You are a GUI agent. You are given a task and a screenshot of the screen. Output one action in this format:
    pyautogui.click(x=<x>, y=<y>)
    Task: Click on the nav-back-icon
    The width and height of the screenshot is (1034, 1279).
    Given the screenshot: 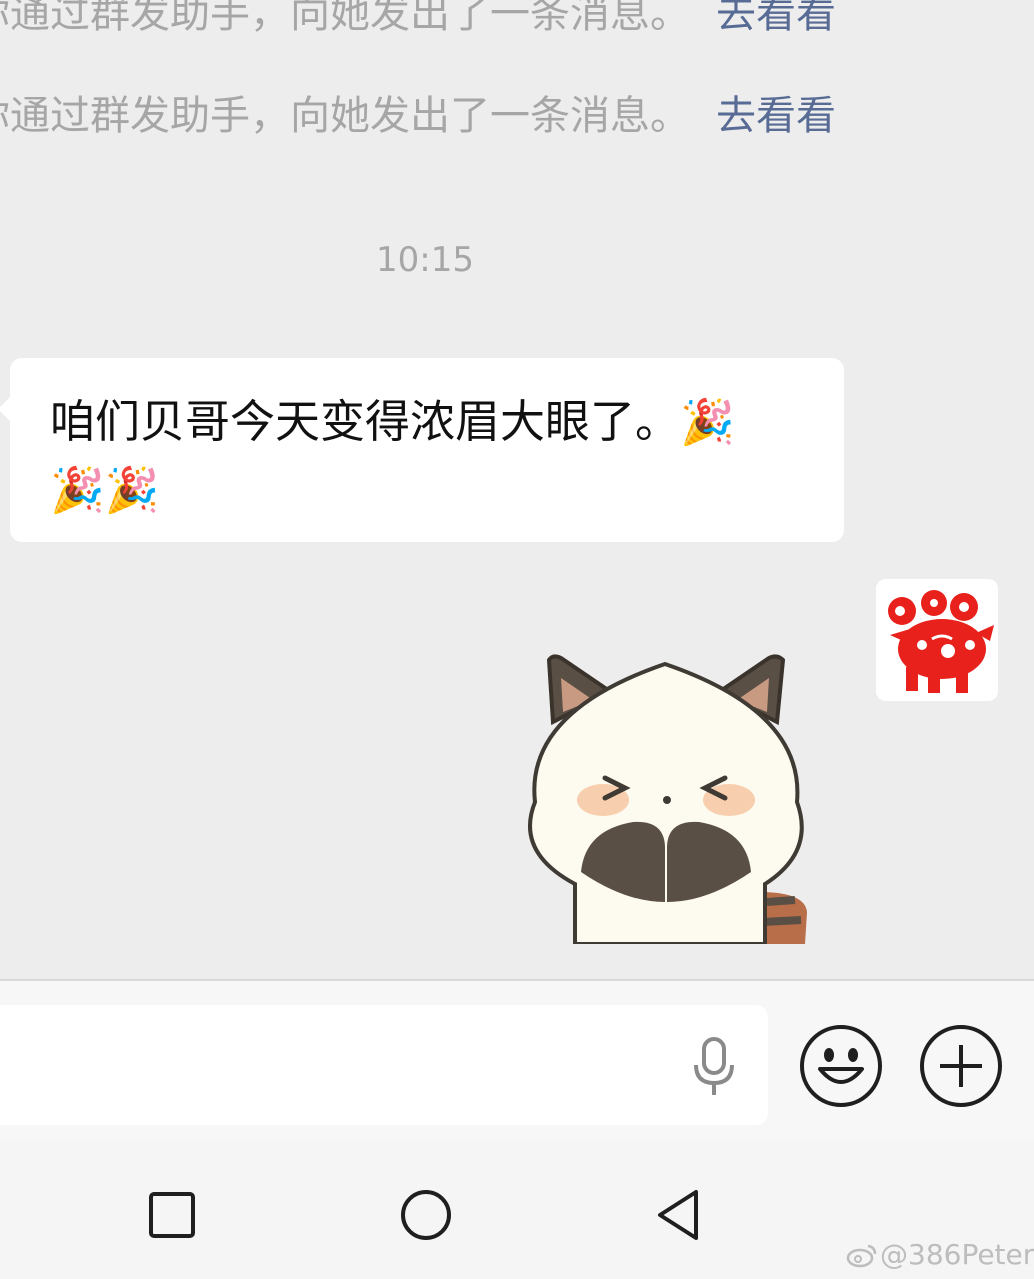 What is the action you would take?
    pyautogui.click(x=678, y=1215)
    